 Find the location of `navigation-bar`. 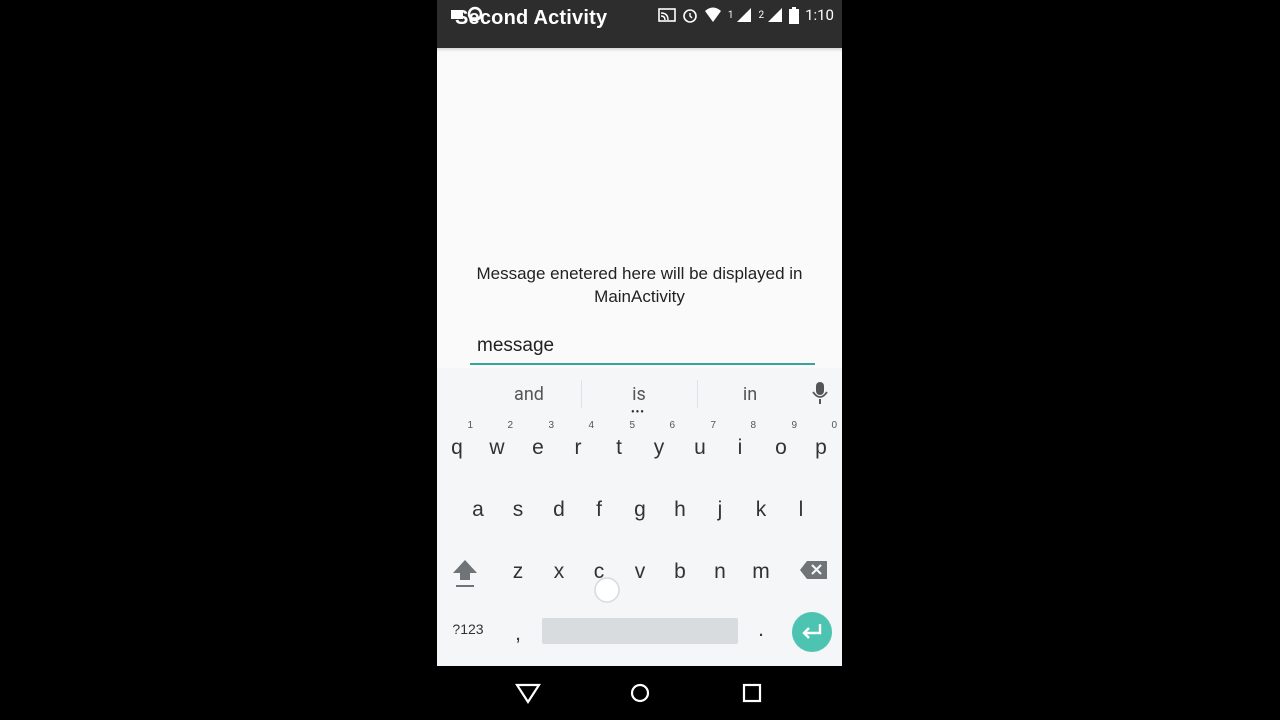

navigation-bar is located at coordinates (639, 693).